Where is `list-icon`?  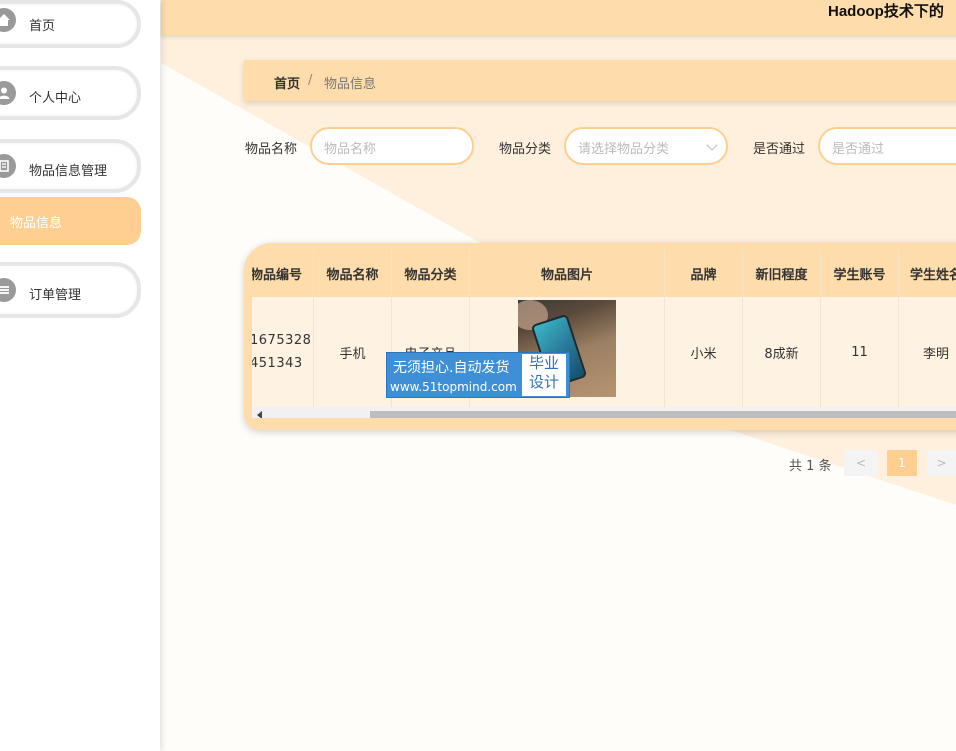
list-icon is located at coordinates (8, 290).